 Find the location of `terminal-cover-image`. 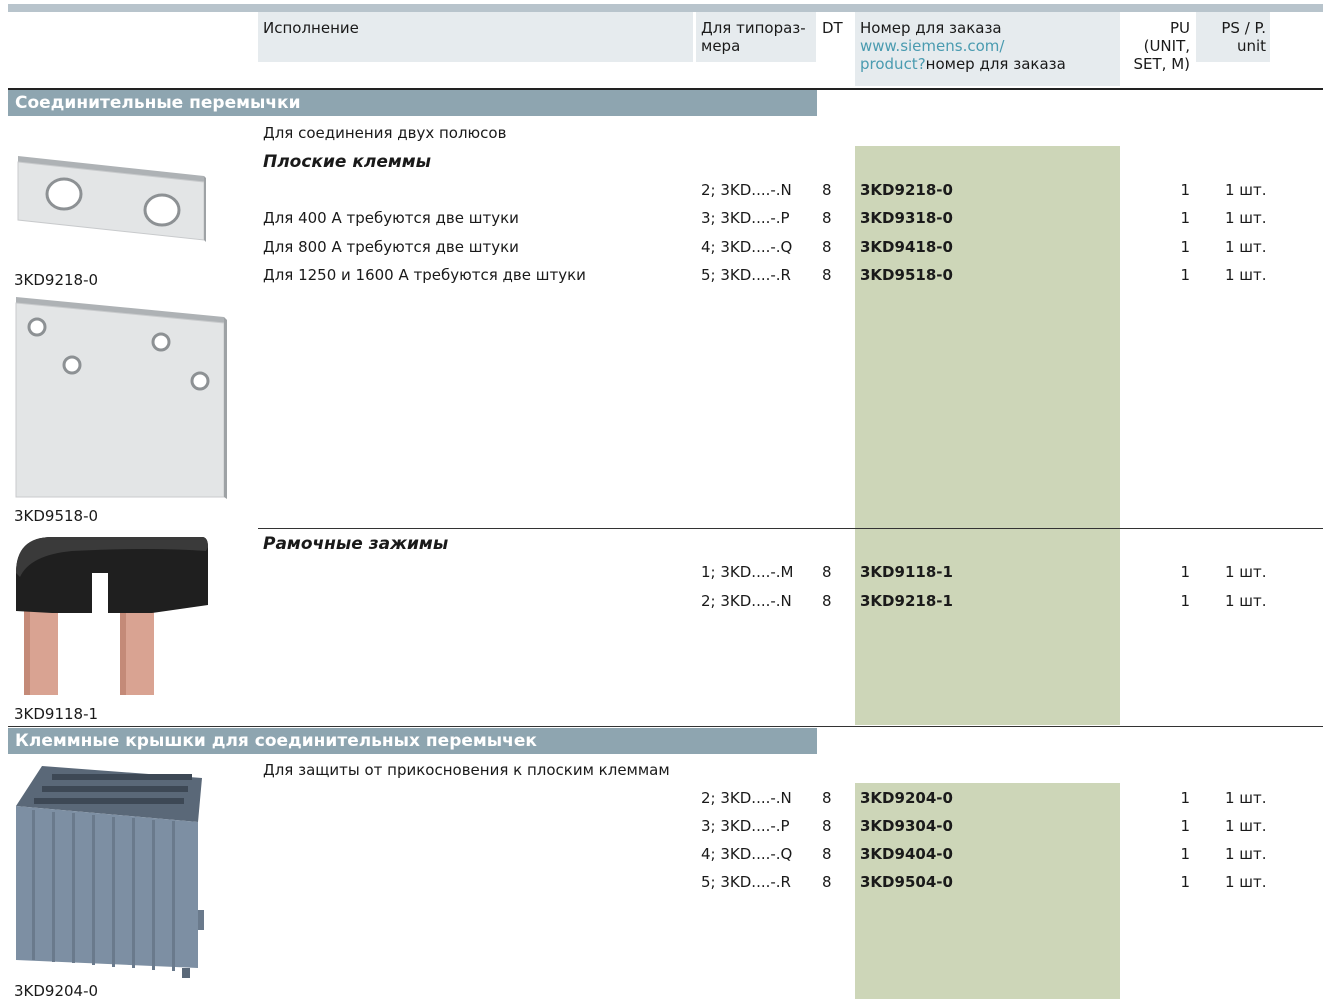

terminal-cover-image is located at coordinates (110, 872).